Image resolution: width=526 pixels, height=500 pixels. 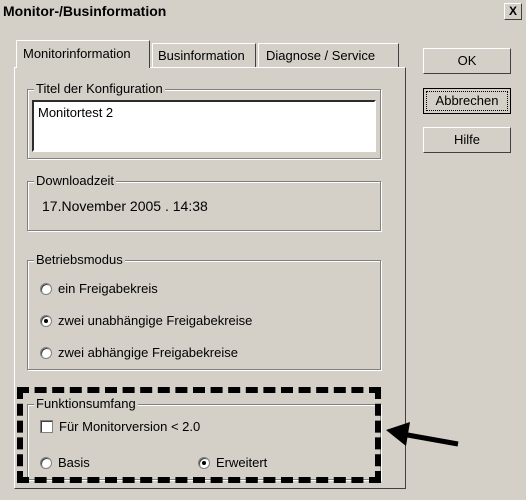 I want to click on mode-option-one-circuit: ein Freigabekreis, so click(x=99, y=288).